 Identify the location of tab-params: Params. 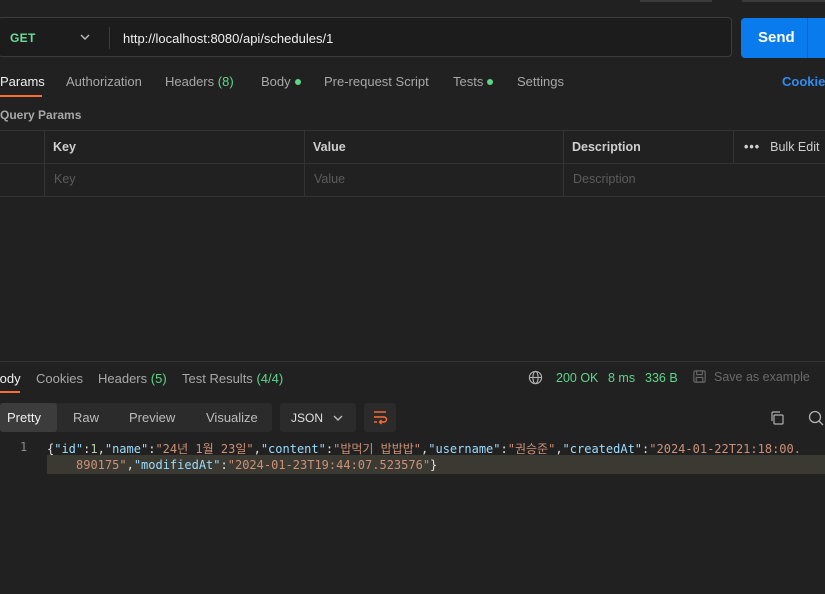
(22, 81).